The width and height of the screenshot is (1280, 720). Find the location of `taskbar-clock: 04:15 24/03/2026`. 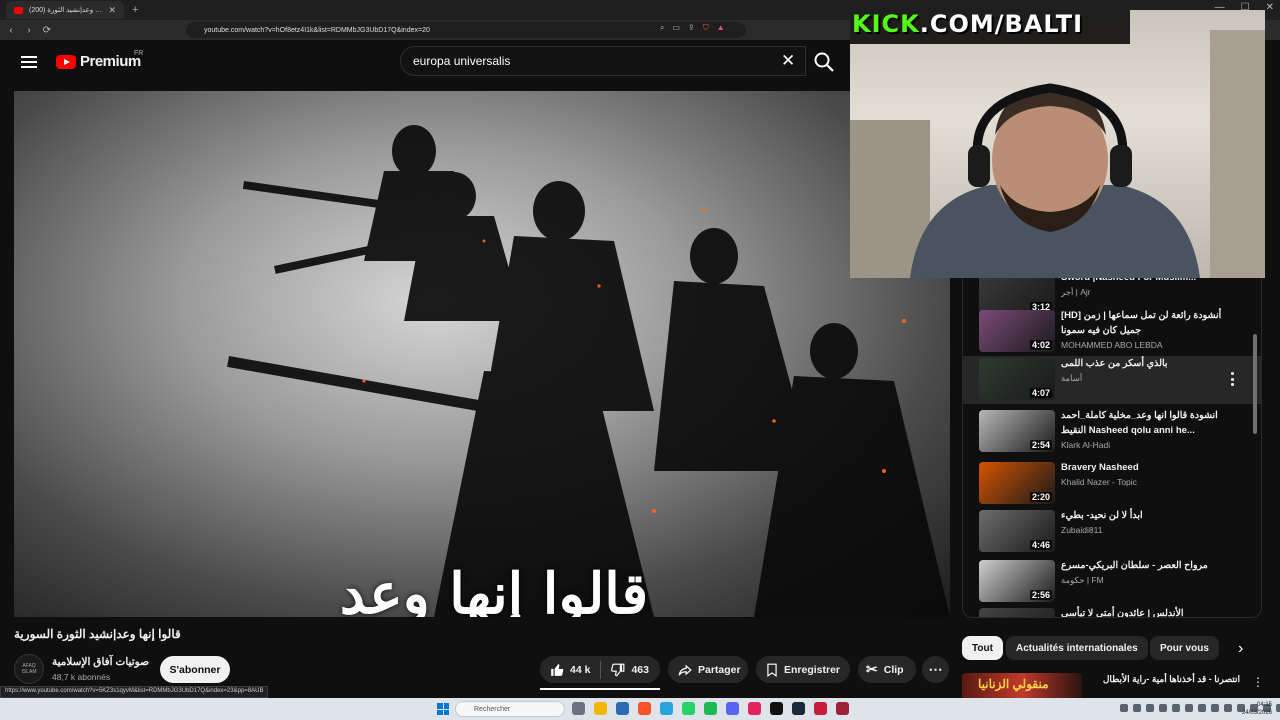

taskbar-clock: 04:15 24/03/2026 is located at coordinates (1257, 709).